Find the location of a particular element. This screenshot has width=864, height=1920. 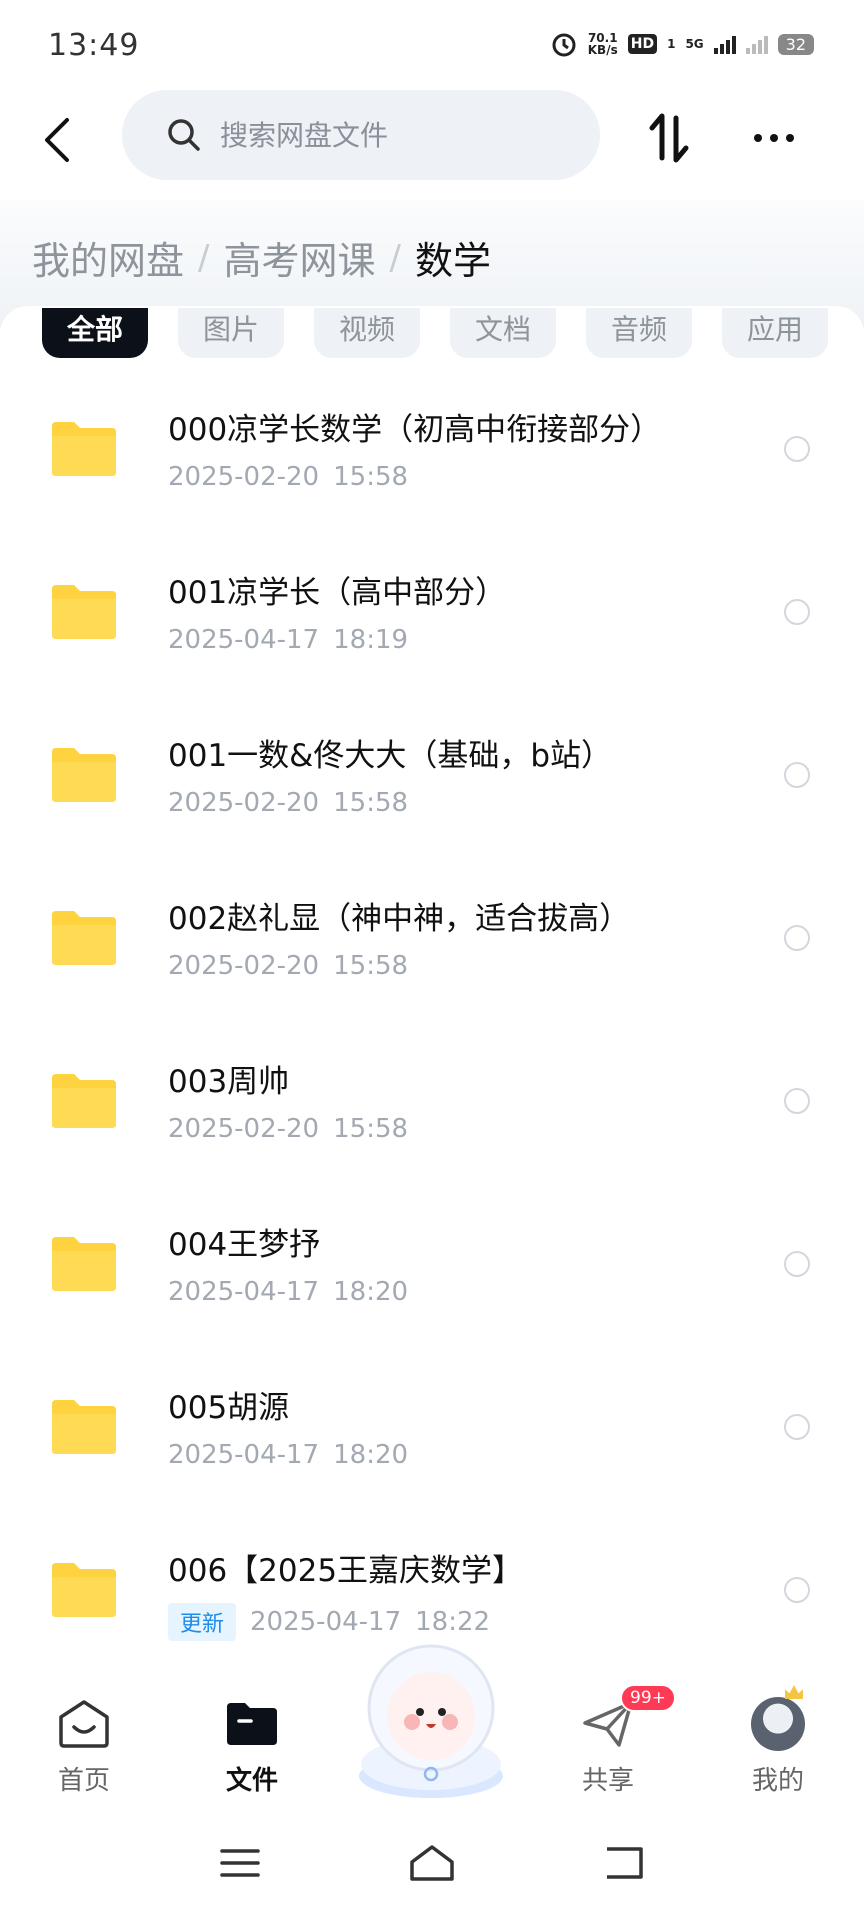

breadcrumb: 我的网盘 / 高考网课 / 数学 is located at coordinates (261, 257).